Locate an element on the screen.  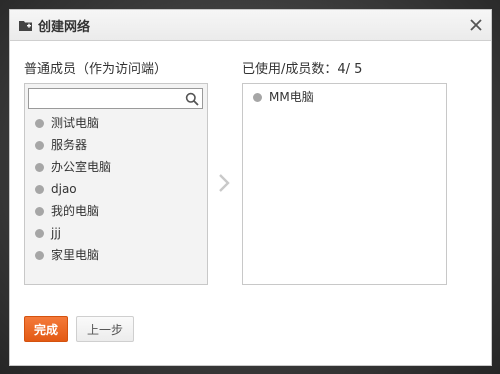
done-button: 完成 is located at coordinates (46, 329).